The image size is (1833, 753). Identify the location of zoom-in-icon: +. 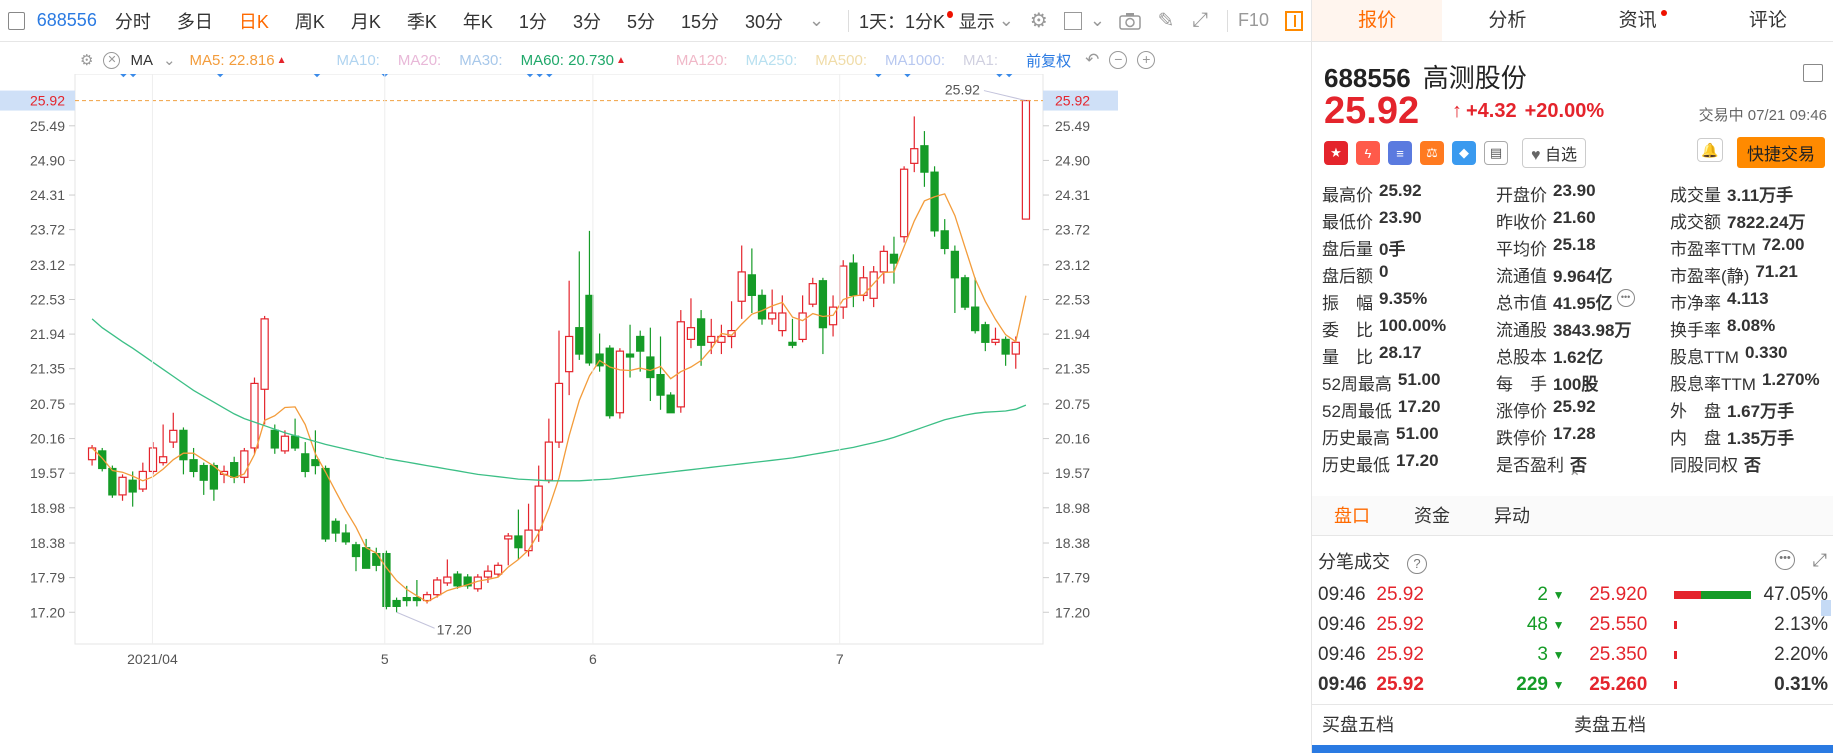
(1146, 60).